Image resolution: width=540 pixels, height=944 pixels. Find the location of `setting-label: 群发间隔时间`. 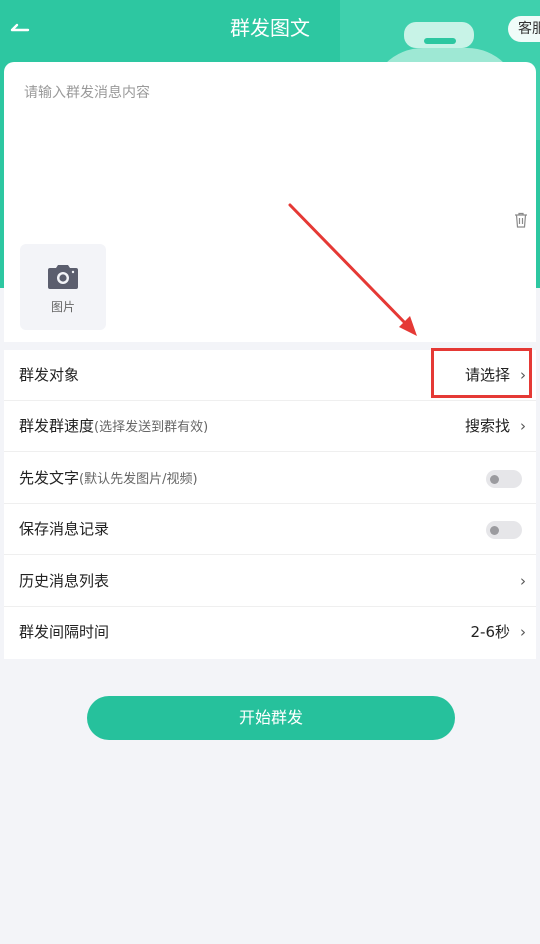

setting-label: 群发间隔时间 is located at coordinates (64, 632).